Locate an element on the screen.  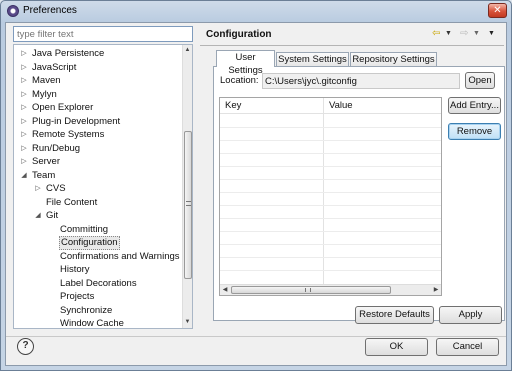
scroll-left-icon: ◀ is located at coordinates (225, 290).